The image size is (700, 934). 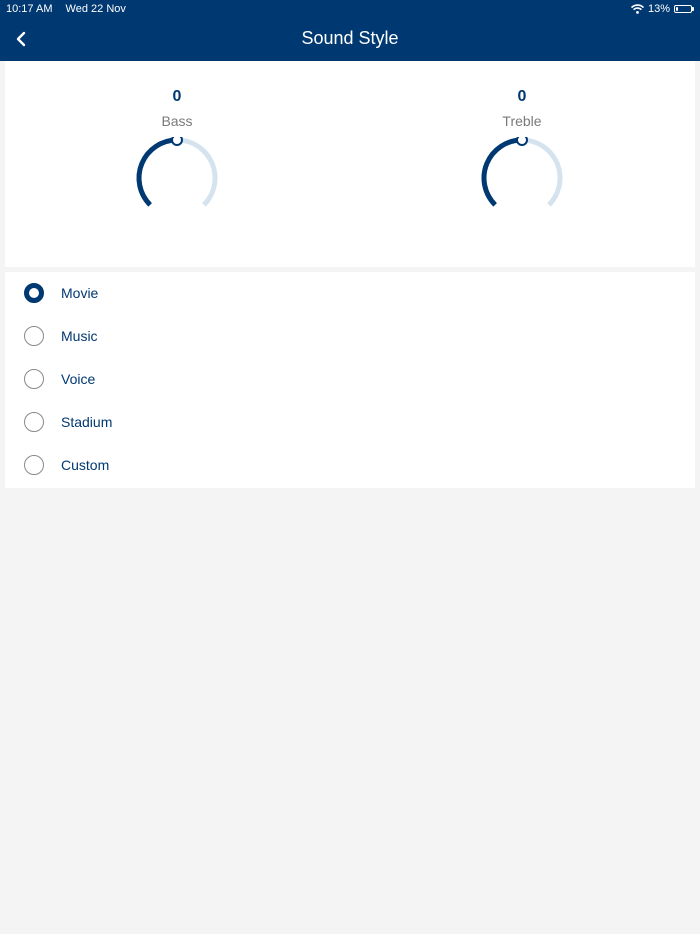 I want to click on sound-style-option-stadium: Stadium, so click(x=350, y=422).